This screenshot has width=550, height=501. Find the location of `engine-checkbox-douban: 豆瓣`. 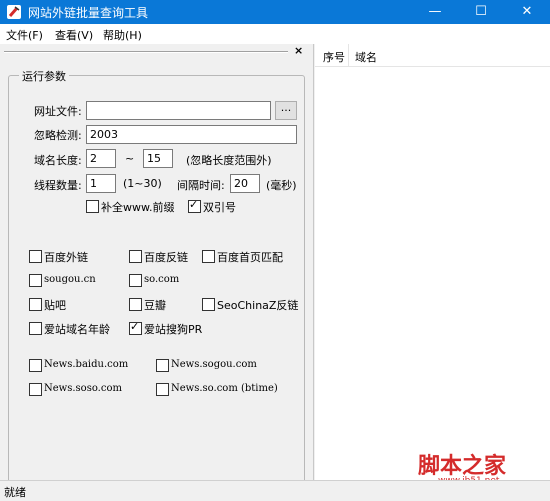

engine-checkbox-douban: 豆瓣 is located at coordinates (164, 305).